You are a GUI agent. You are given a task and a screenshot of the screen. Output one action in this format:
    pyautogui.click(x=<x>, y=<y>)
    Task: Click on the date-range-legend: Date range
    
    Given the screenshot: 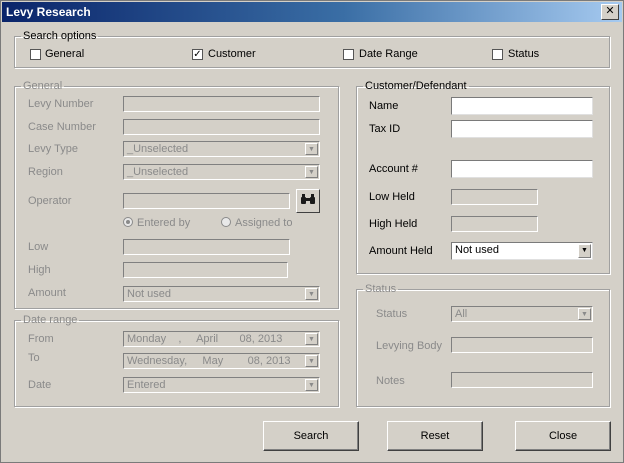 What is the action you would take?
    pyautogui.click(x=50, y=320)
    